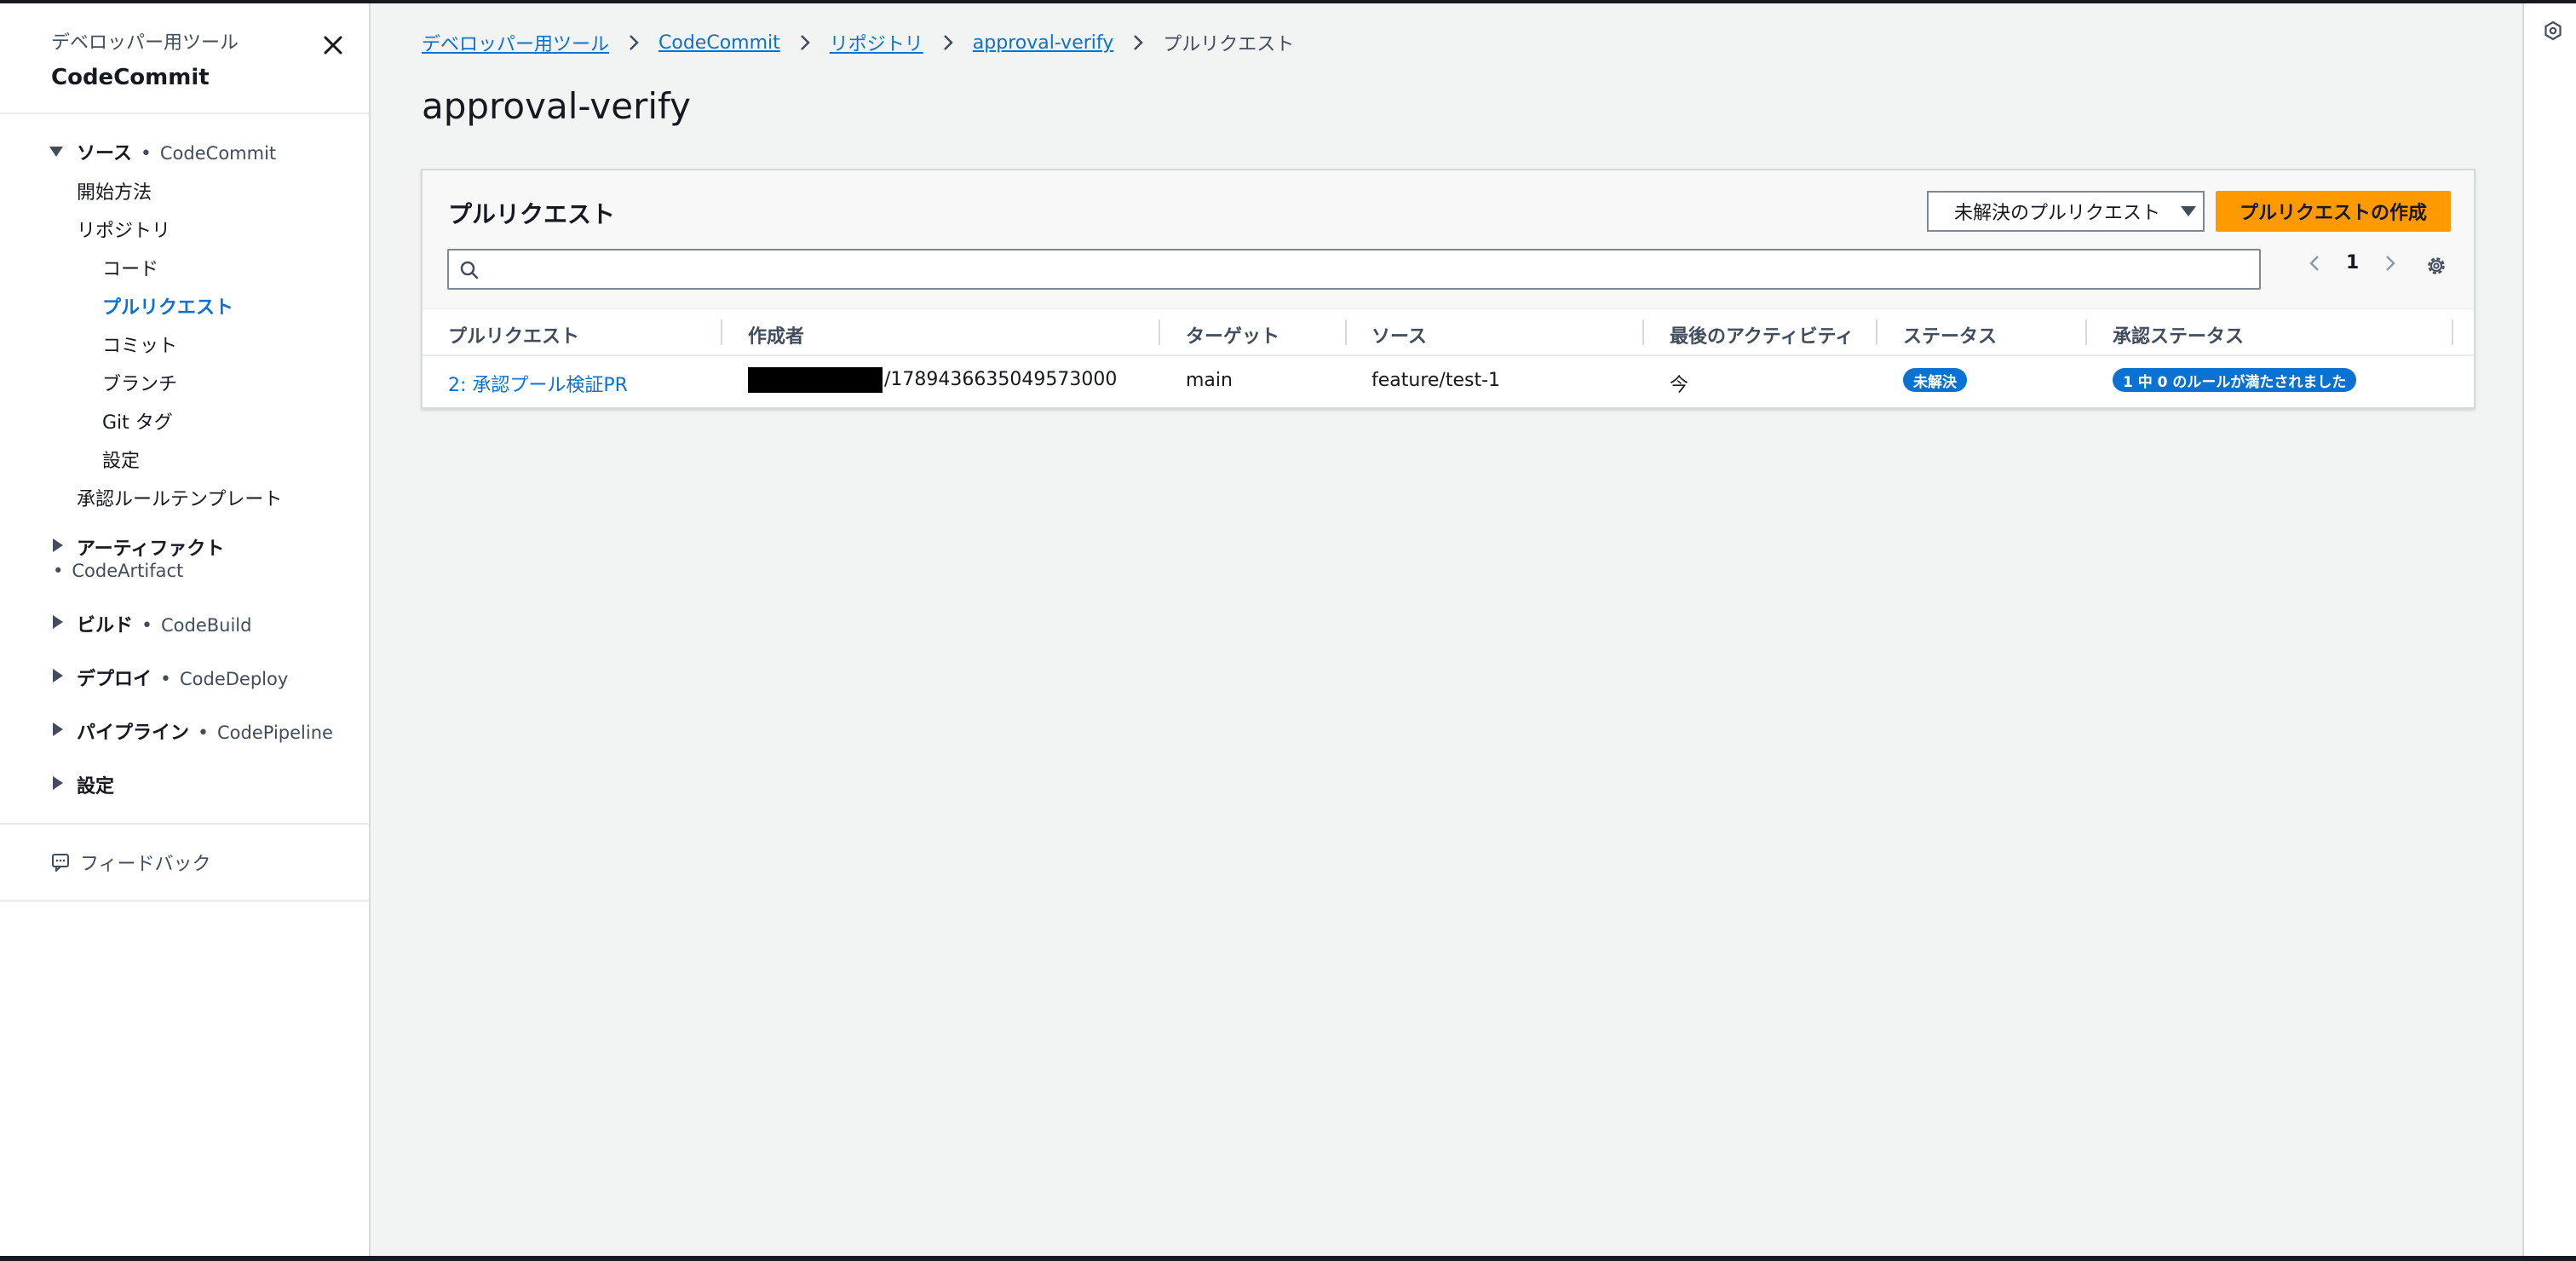 This screenshot has height=1261, width=2576. I want to click on status-filter-value: 未解決のプルリクエスト, so click(2057, 213).